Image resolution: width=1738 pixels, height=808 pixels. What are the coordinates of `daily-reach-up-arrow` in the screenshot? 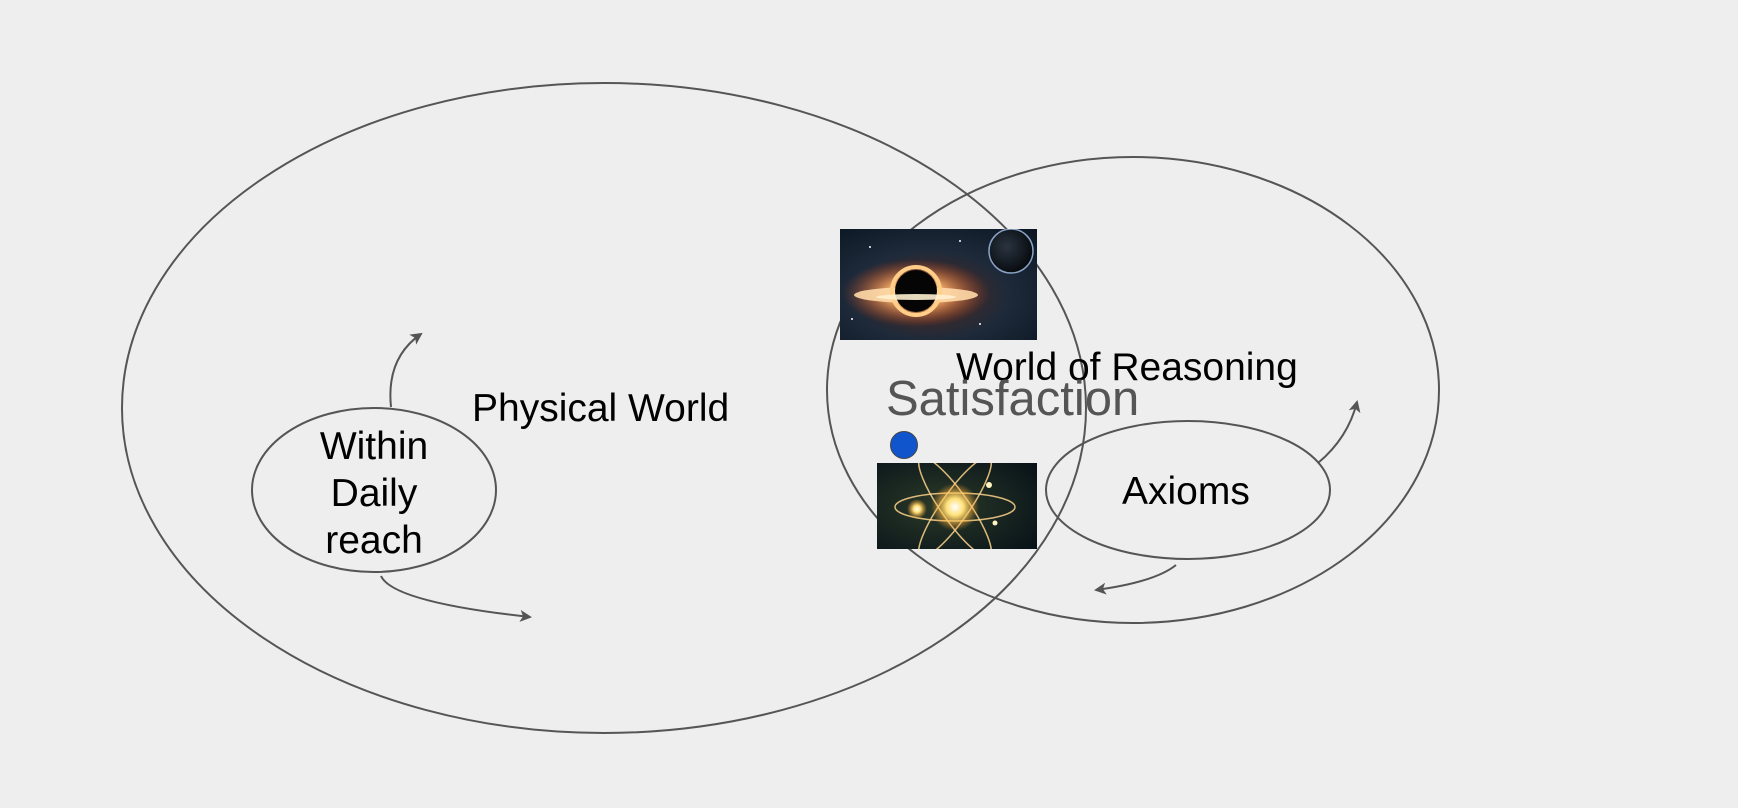 It's located at (406, 370).